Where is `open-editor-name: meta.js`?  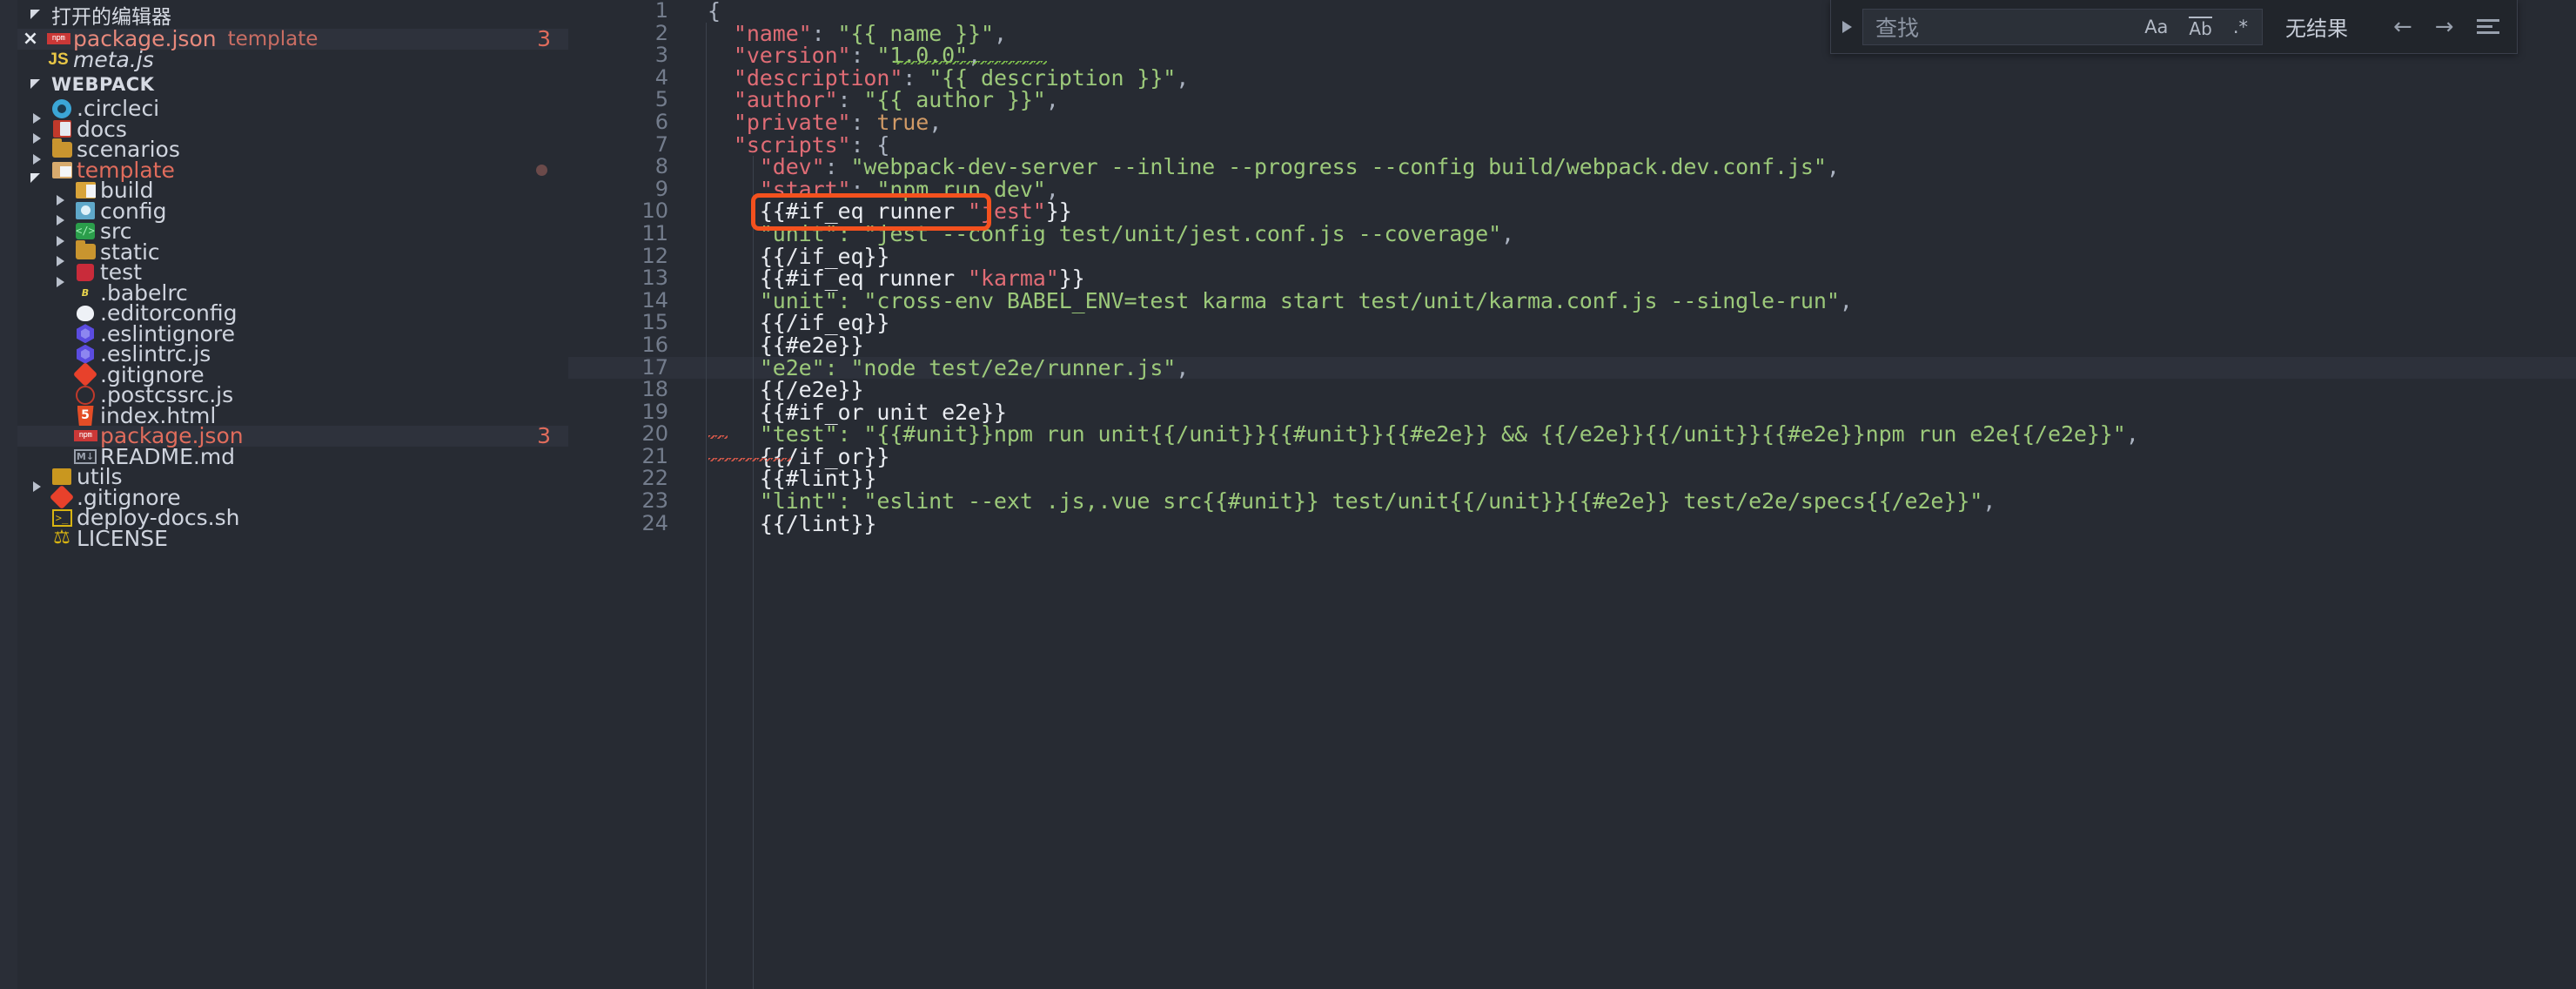 open-editor-name: meta.js is located at coordinates (114, 59).